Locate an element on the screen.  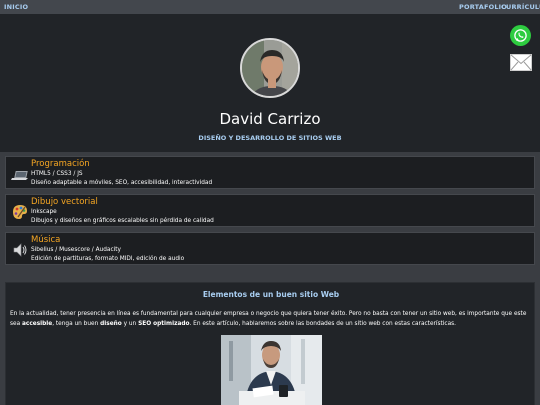
nav-link-resume: CURRÍCULUM is located at coordinates (520, 7).